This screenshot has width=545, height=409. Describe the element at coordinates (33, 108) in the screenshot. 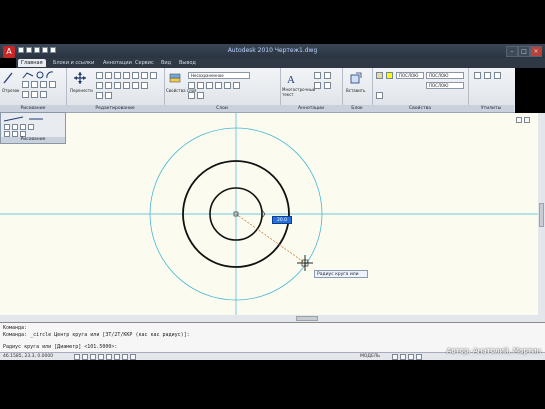

I see `panel-draw-label: Рисование` at that location.